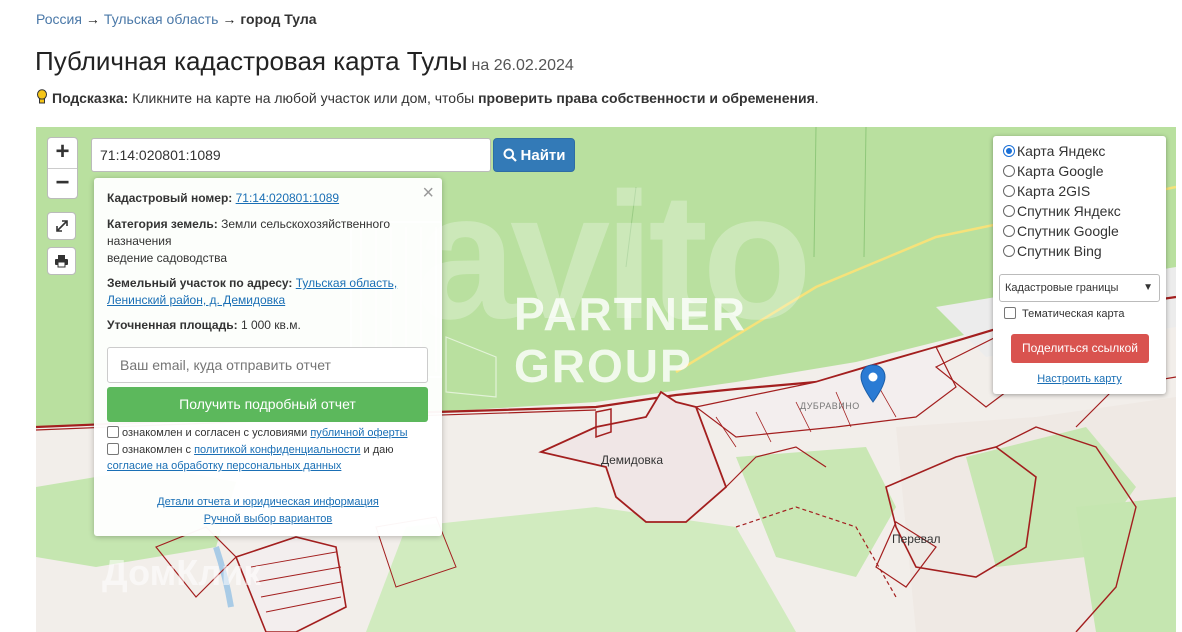 Image resolution: width=1182 pixels, height=632 pixels. What do you see at coordinates (157, 450) in the screenshot?
I see `privacy-text: ознакомлен с` at bounding box center [157, 450].